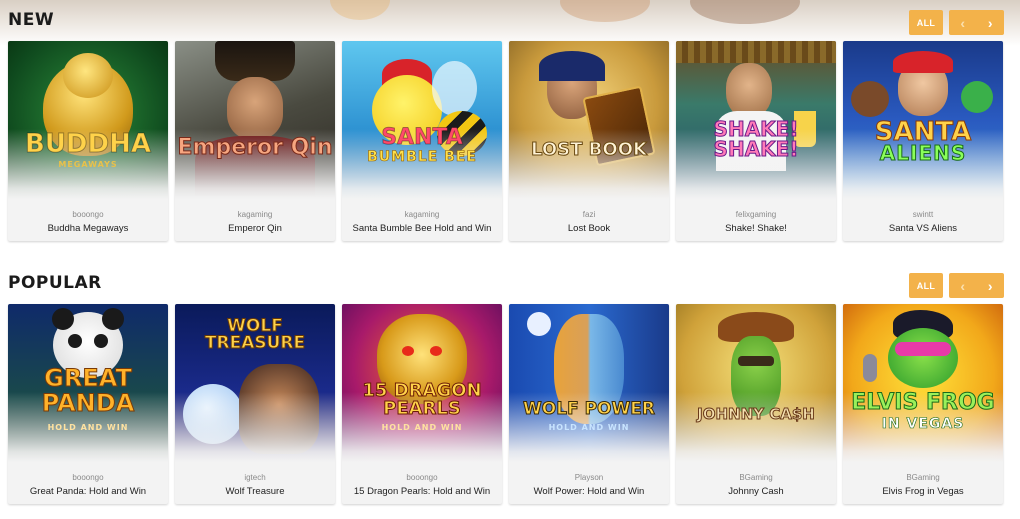 This screenshot has width=1020, height=519. I want to click on game-name: 15 Dragon Pearls: Hold and Win, so click(422, 491).